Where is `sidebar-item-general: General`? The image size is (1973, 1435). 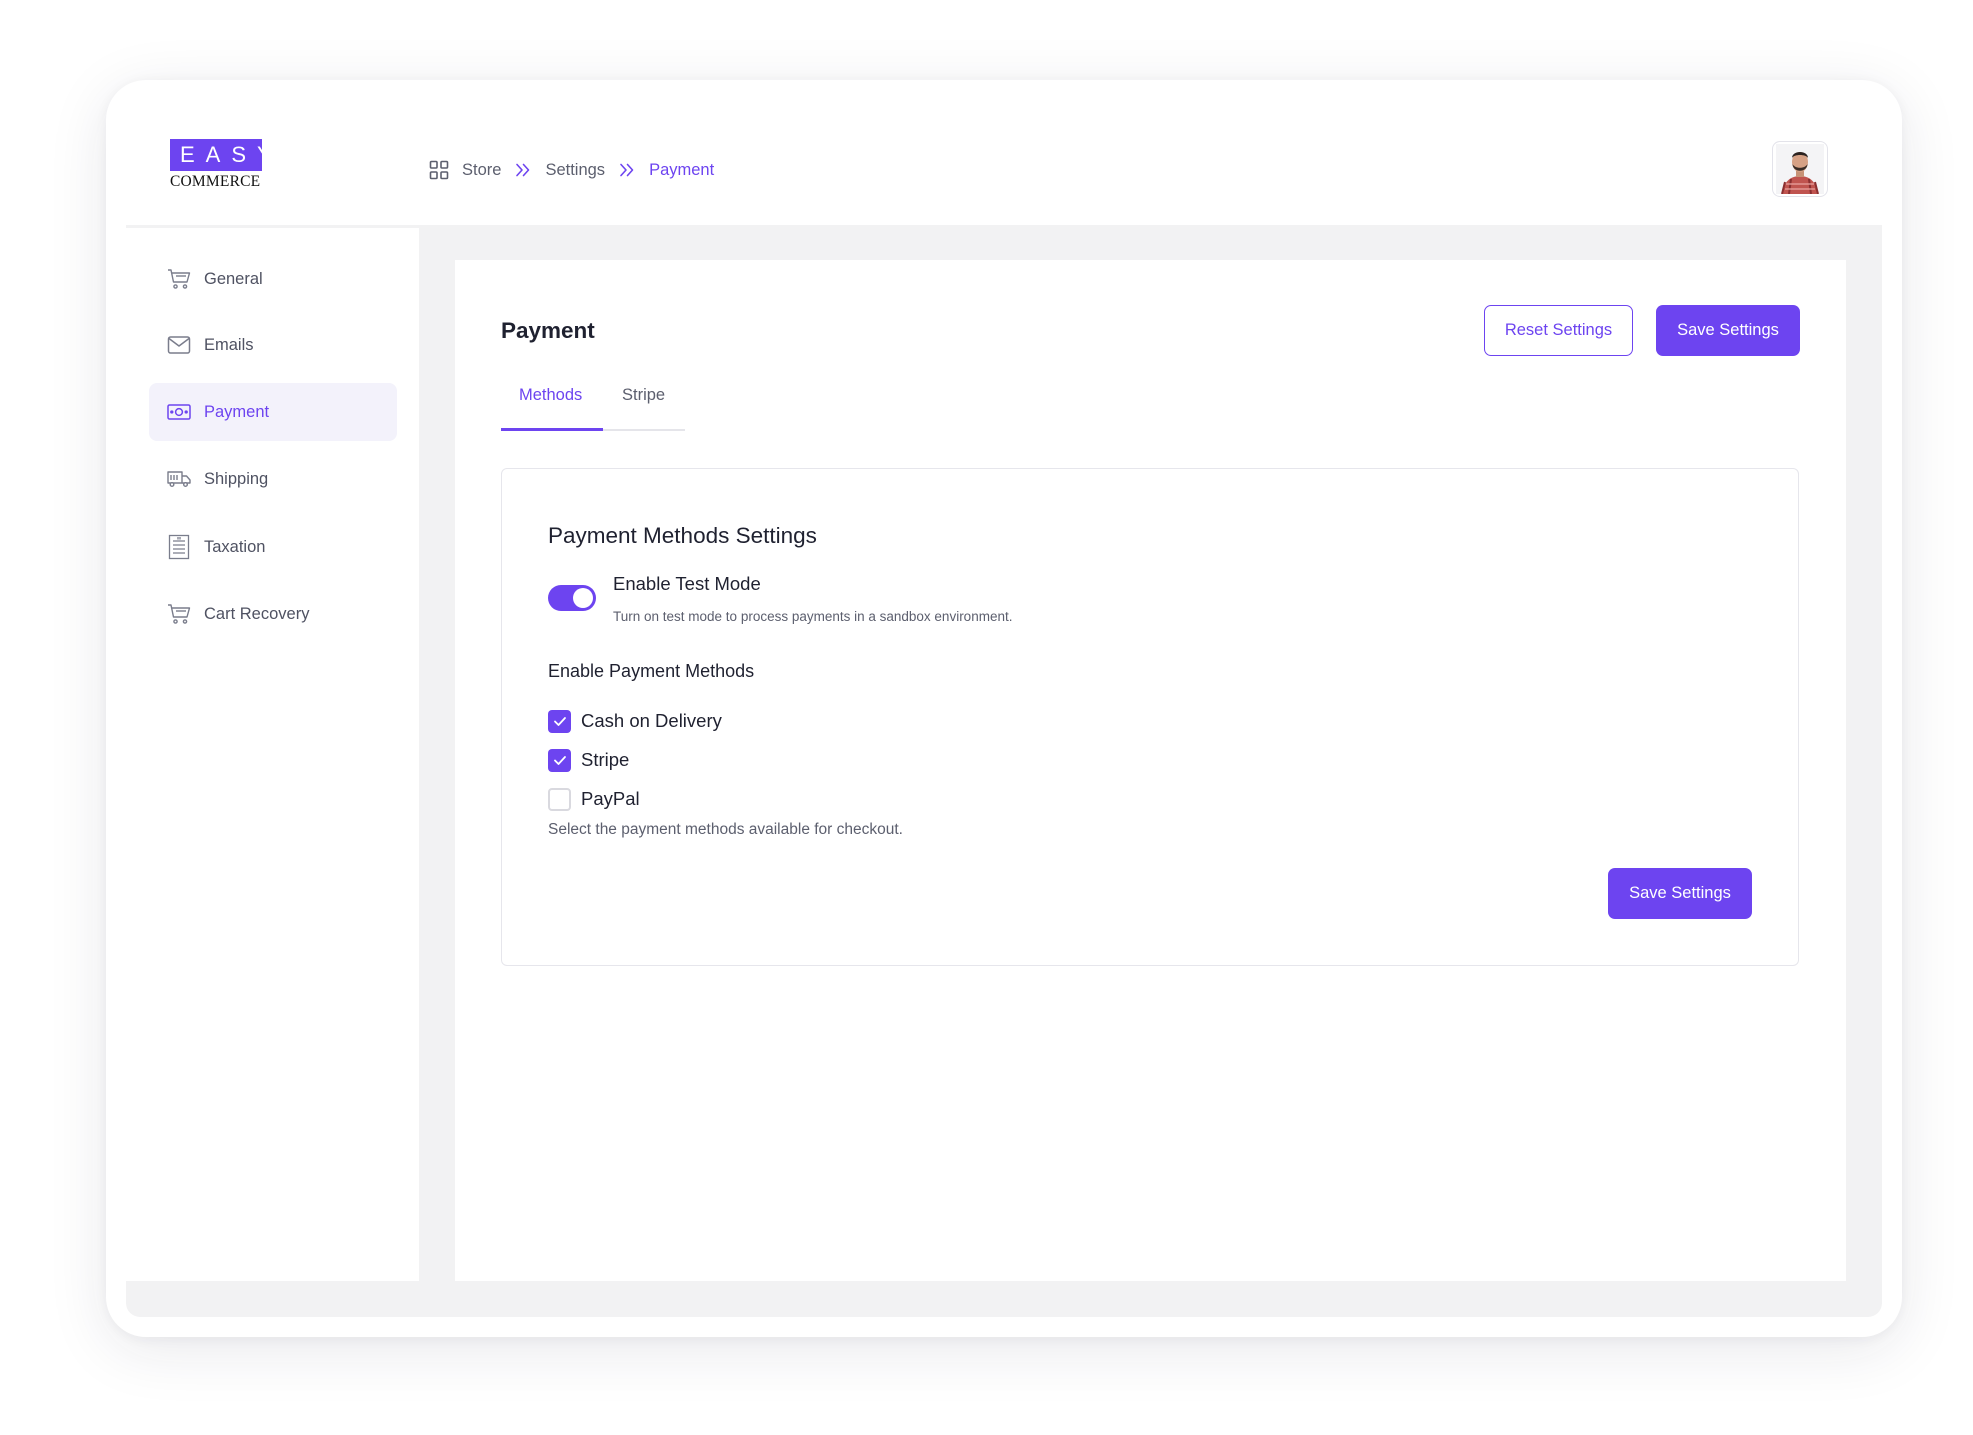 sidebar-item-general: General is located at coordinates (273, 279).